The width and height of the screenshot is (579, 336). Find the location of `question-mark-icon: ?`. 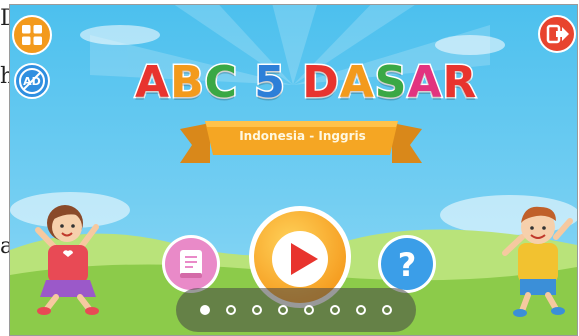

question-mark-icon: ? is located at coordinates (407, 264).